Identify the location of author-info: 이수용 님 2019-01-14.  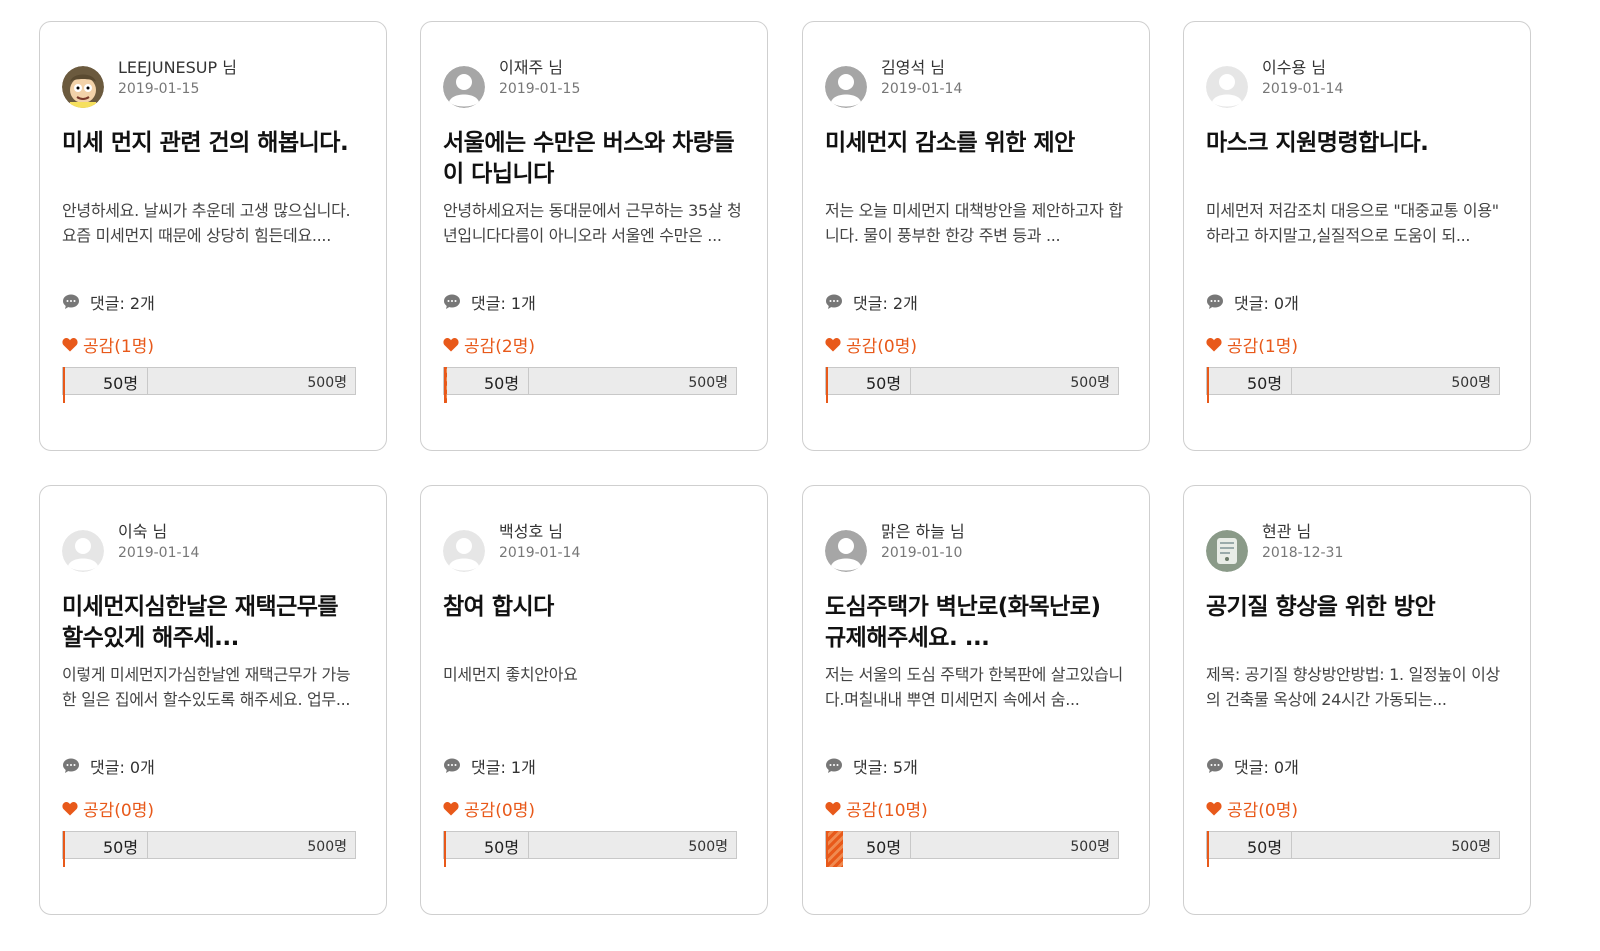
(1274, 82).